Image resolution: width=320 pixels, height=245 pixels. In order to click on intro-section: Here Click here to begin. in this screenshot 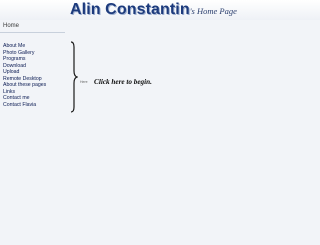, I will do `click(116, 82)`.